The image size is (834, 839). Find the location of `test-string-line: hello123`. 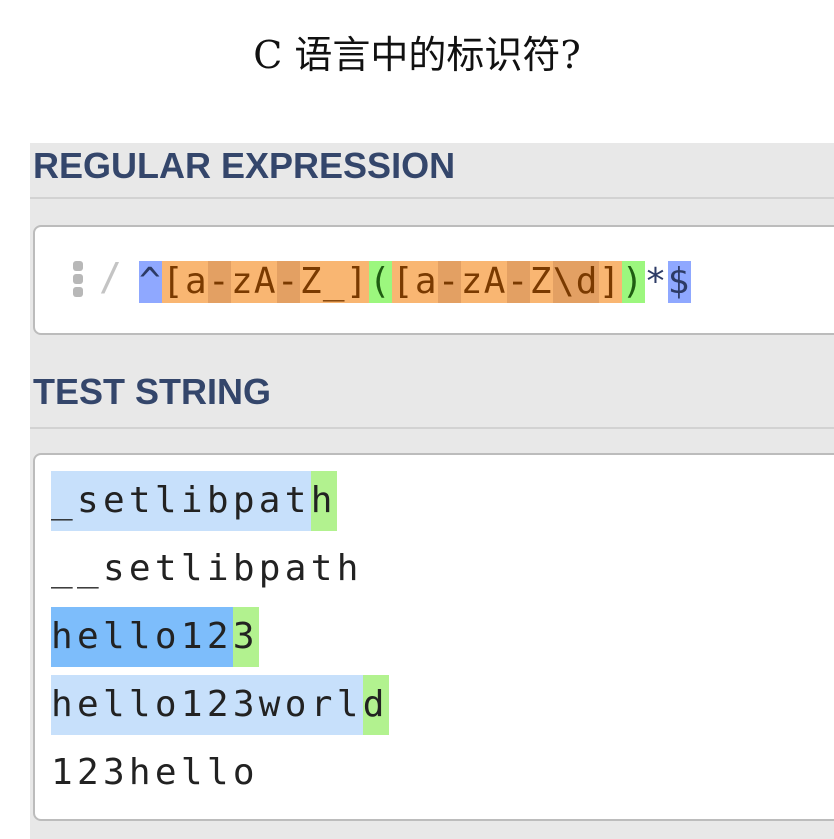

test-string-line: hello123 is located at coordinates (155, 637).